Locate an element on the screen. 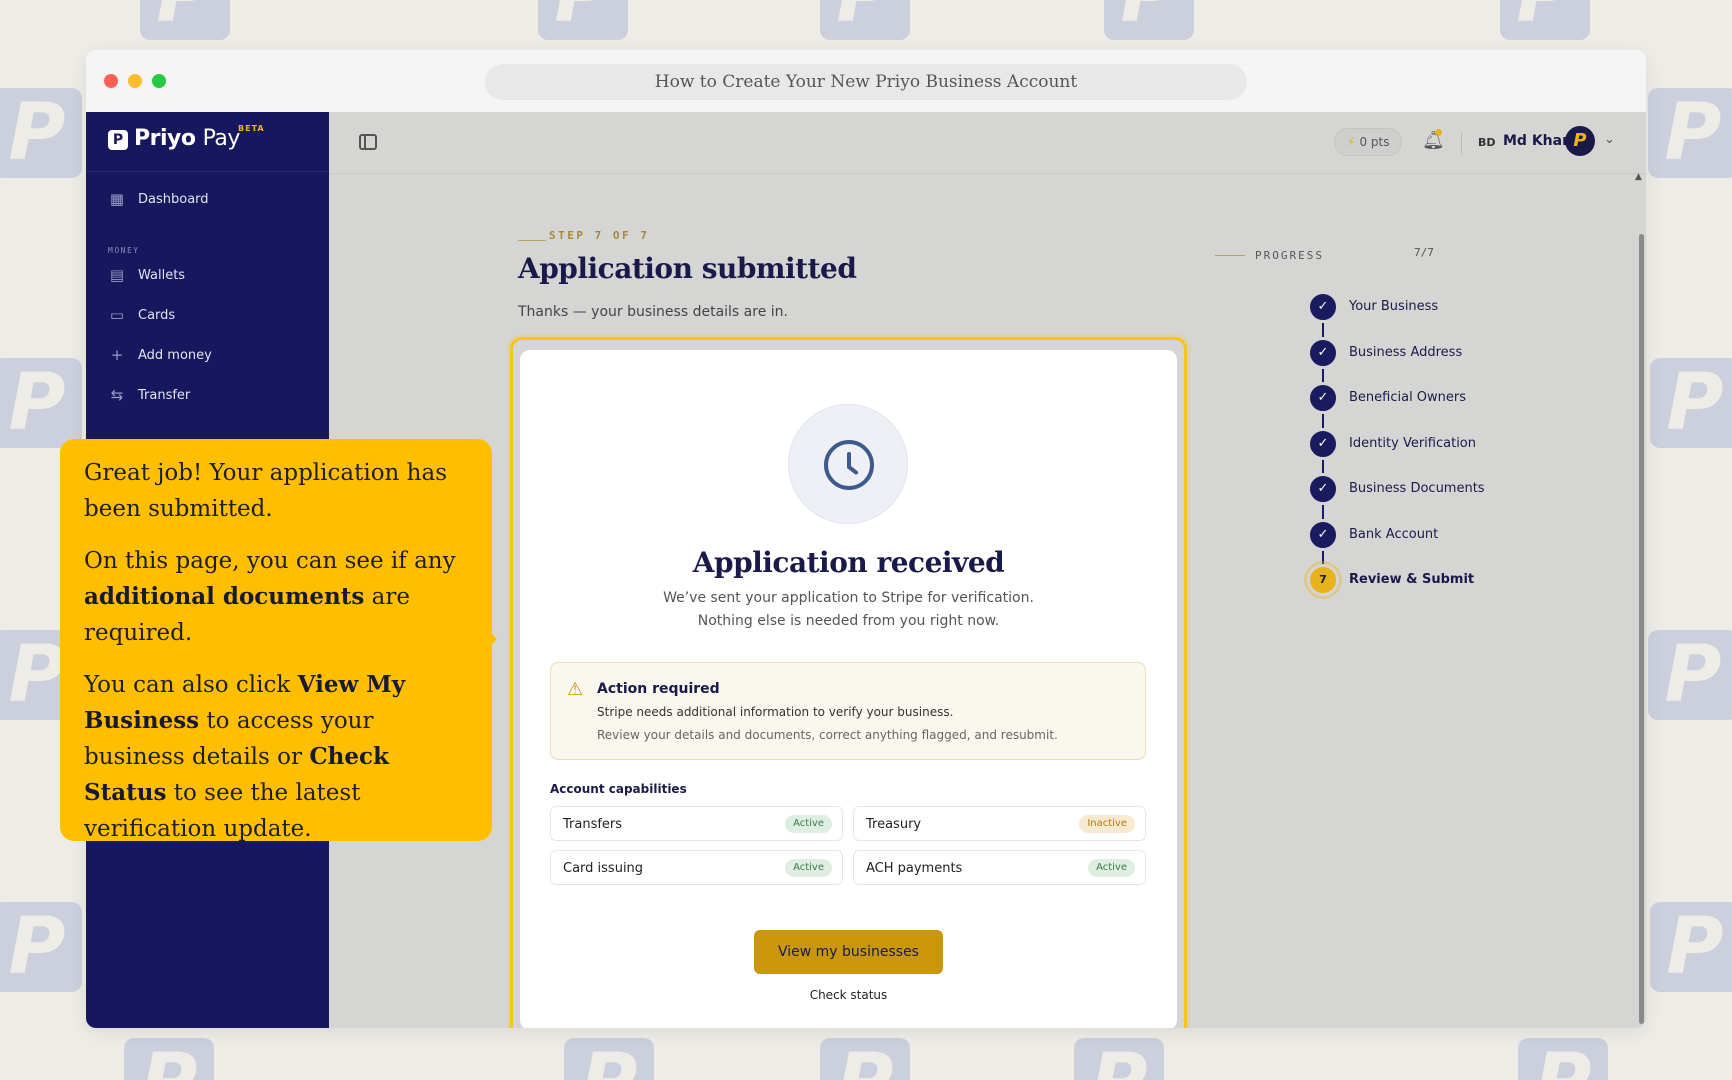 The height and width of the screenshot is (1080, 1732). card-title: Application received is located at coordinates (848, 562).